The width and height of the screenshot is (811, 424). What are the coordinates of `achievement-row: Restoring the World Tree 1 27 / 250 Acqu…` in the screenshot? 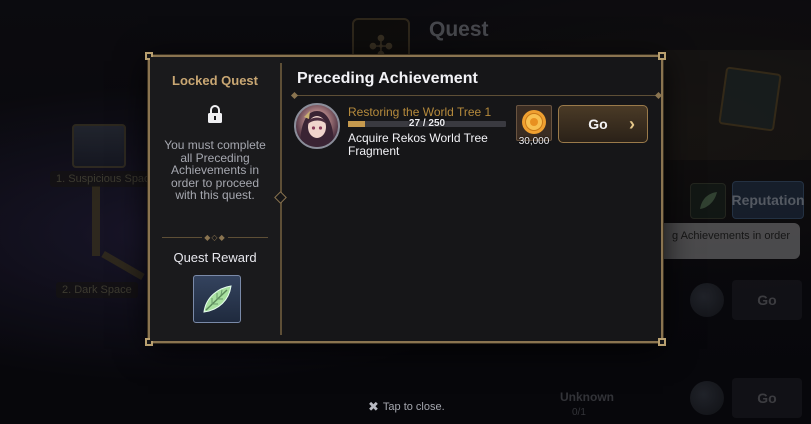 It's located at (473, 131).